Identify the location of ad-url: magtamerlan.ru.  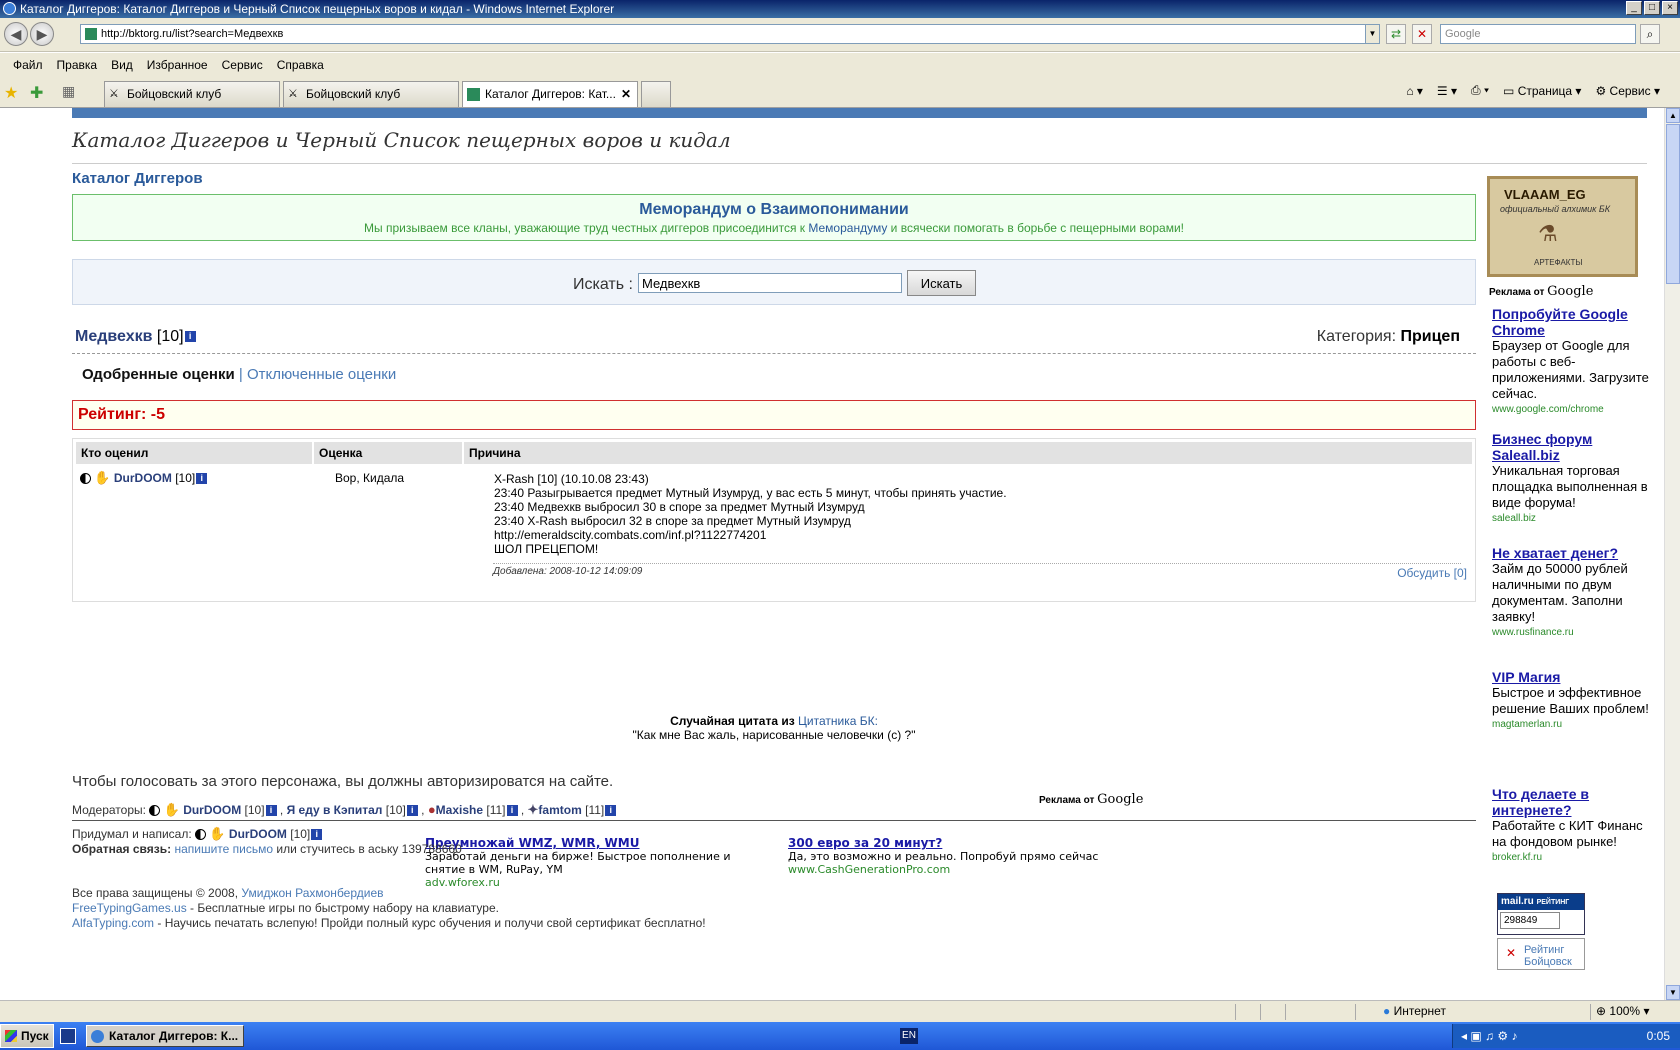
(1572, 725).